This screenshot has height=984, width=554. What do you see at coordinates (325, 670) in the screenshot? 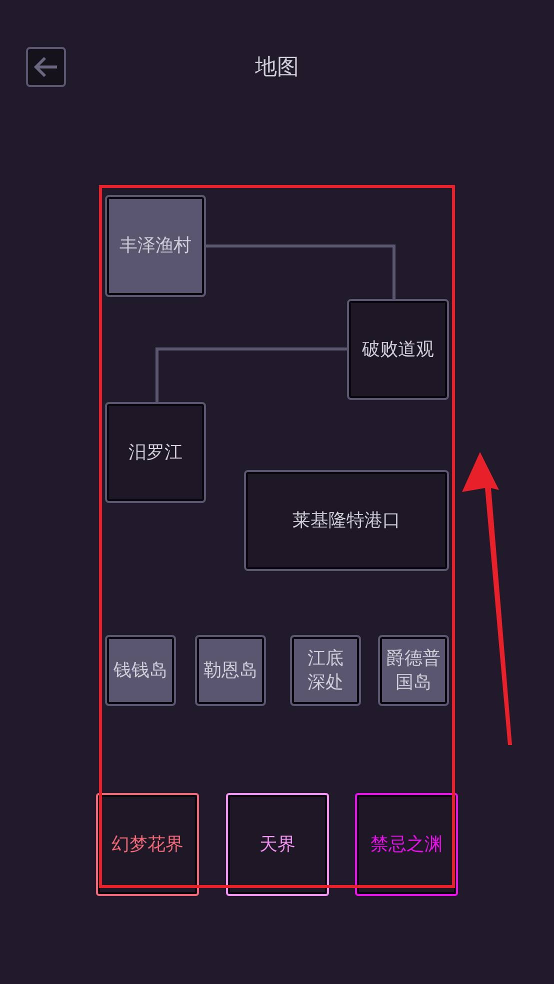
I see `map-location: 江底深处` at bounding box center [325, 670].